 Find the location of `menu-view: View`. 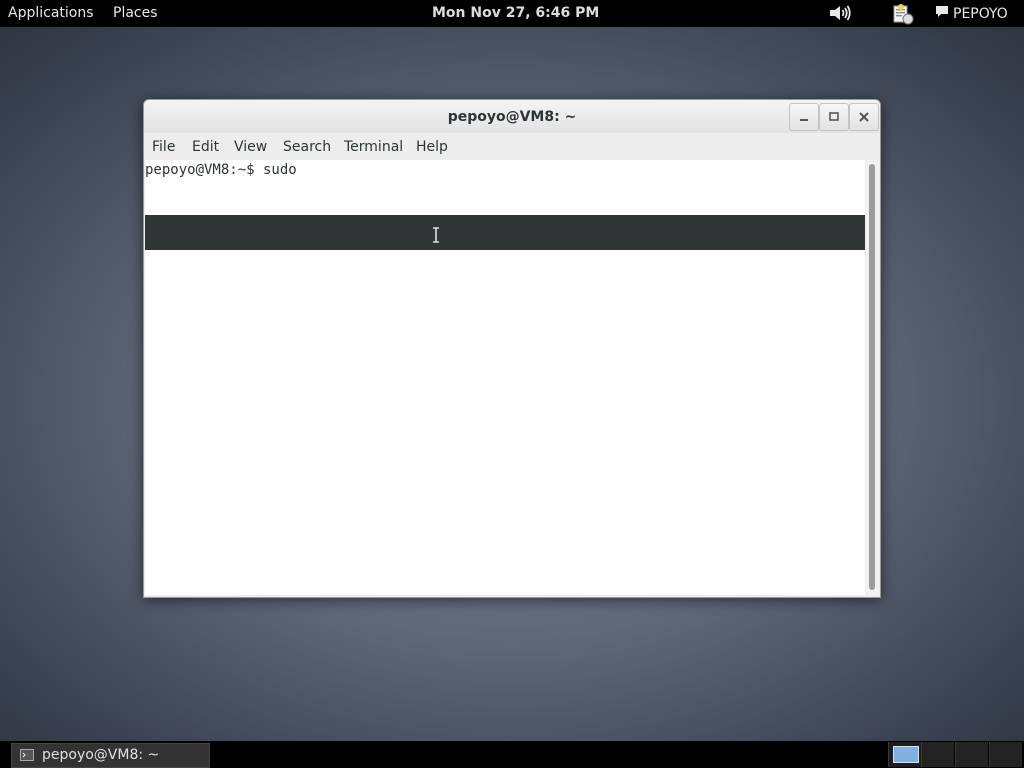

menu-view: View is located at coordinates (250, 147).